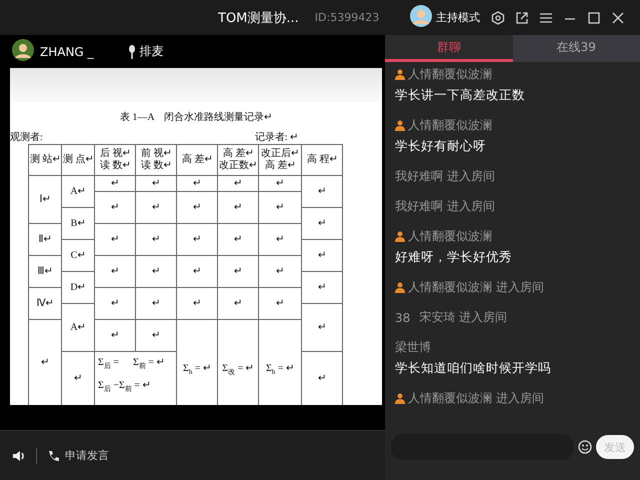 Image resolution: width=640 pixels, height=480 pixels. I want to click on settings-icon, so click(498, 17).